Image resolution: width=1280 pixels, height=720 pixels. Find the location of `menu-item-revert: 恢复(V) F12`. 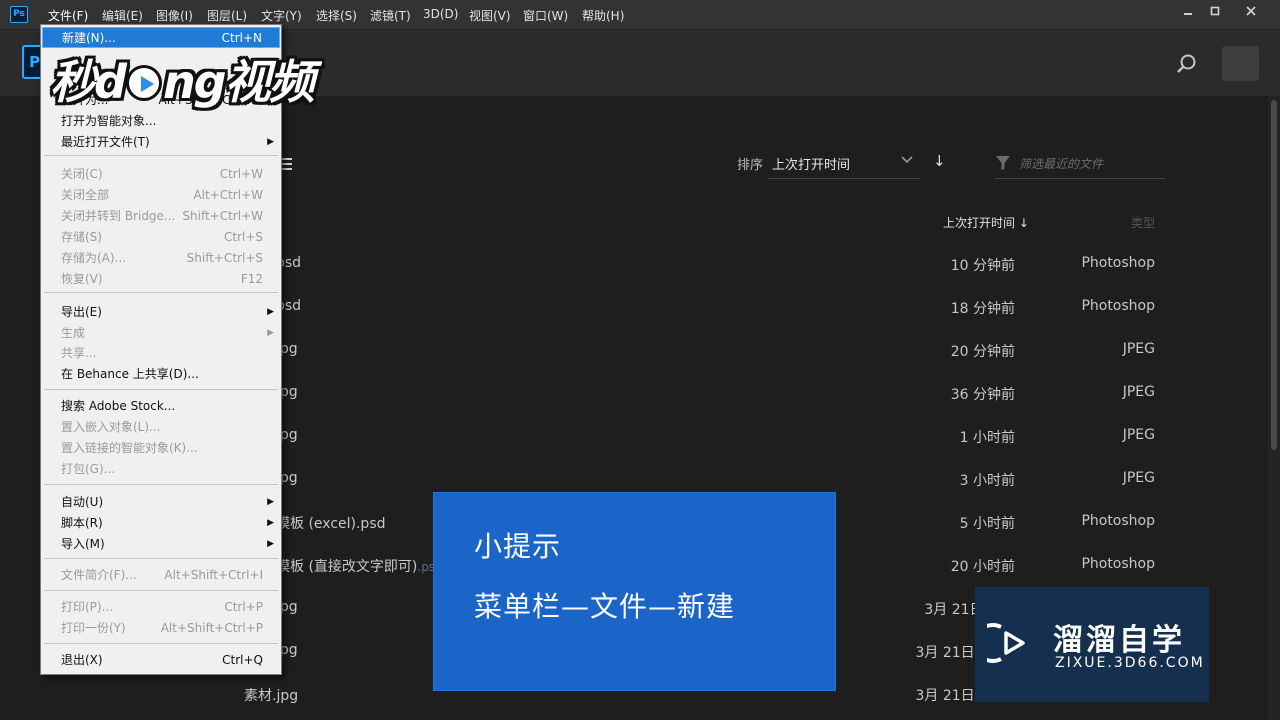

menu-item-revert: 恢复(V) F12 is located at coordinates (161, 279).